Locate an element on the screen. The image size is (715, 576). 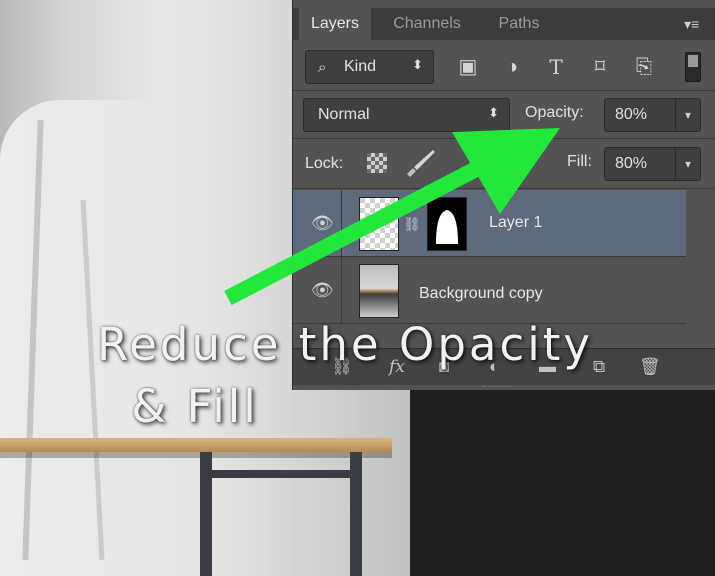
caption-line-1: Reduce the Opacity is located at coordinates (345, 344).